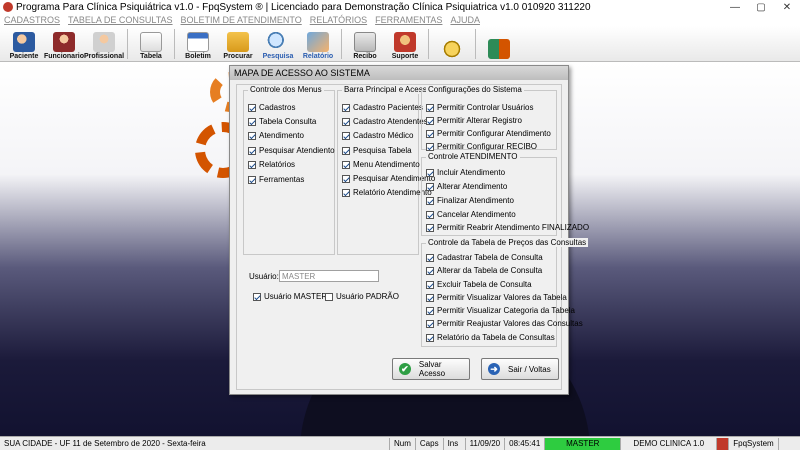  I want to click on profissional-label: Profissional, so click(104, 56).